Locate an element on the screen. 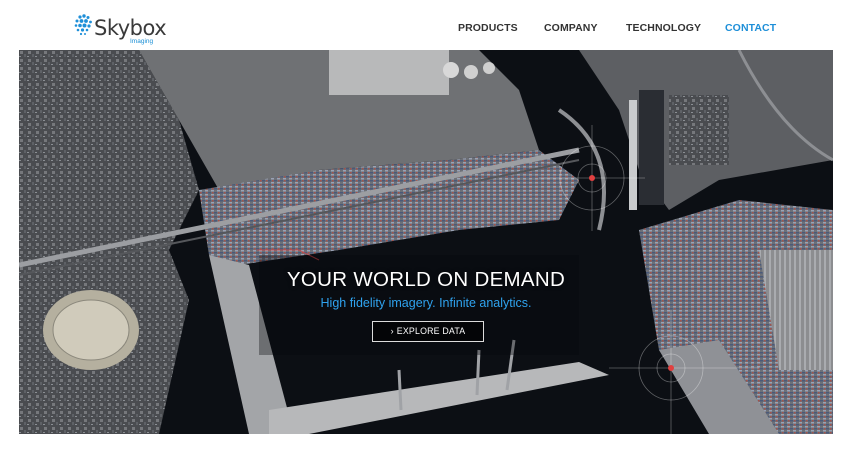 The image size is (851, 466). explore-data-label: EXPLORE DATA is located at coordinates (431, 331).